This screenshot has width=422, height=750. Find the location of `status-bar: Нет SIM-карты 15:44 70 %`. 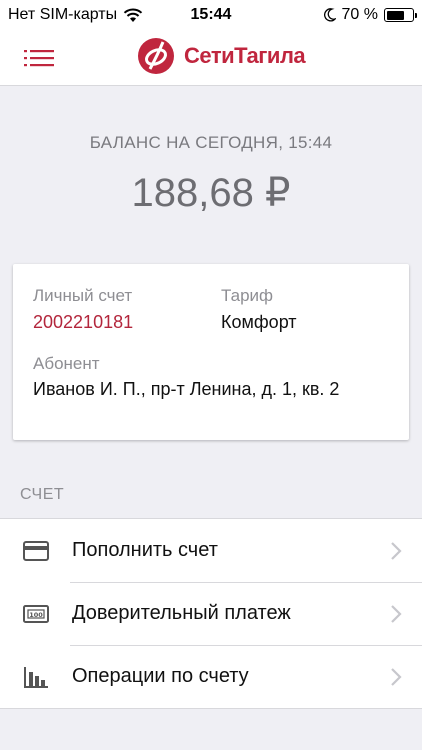

status-bar: Нет SIM-карты 15:44 70 % is located at coordinates (211, 15).